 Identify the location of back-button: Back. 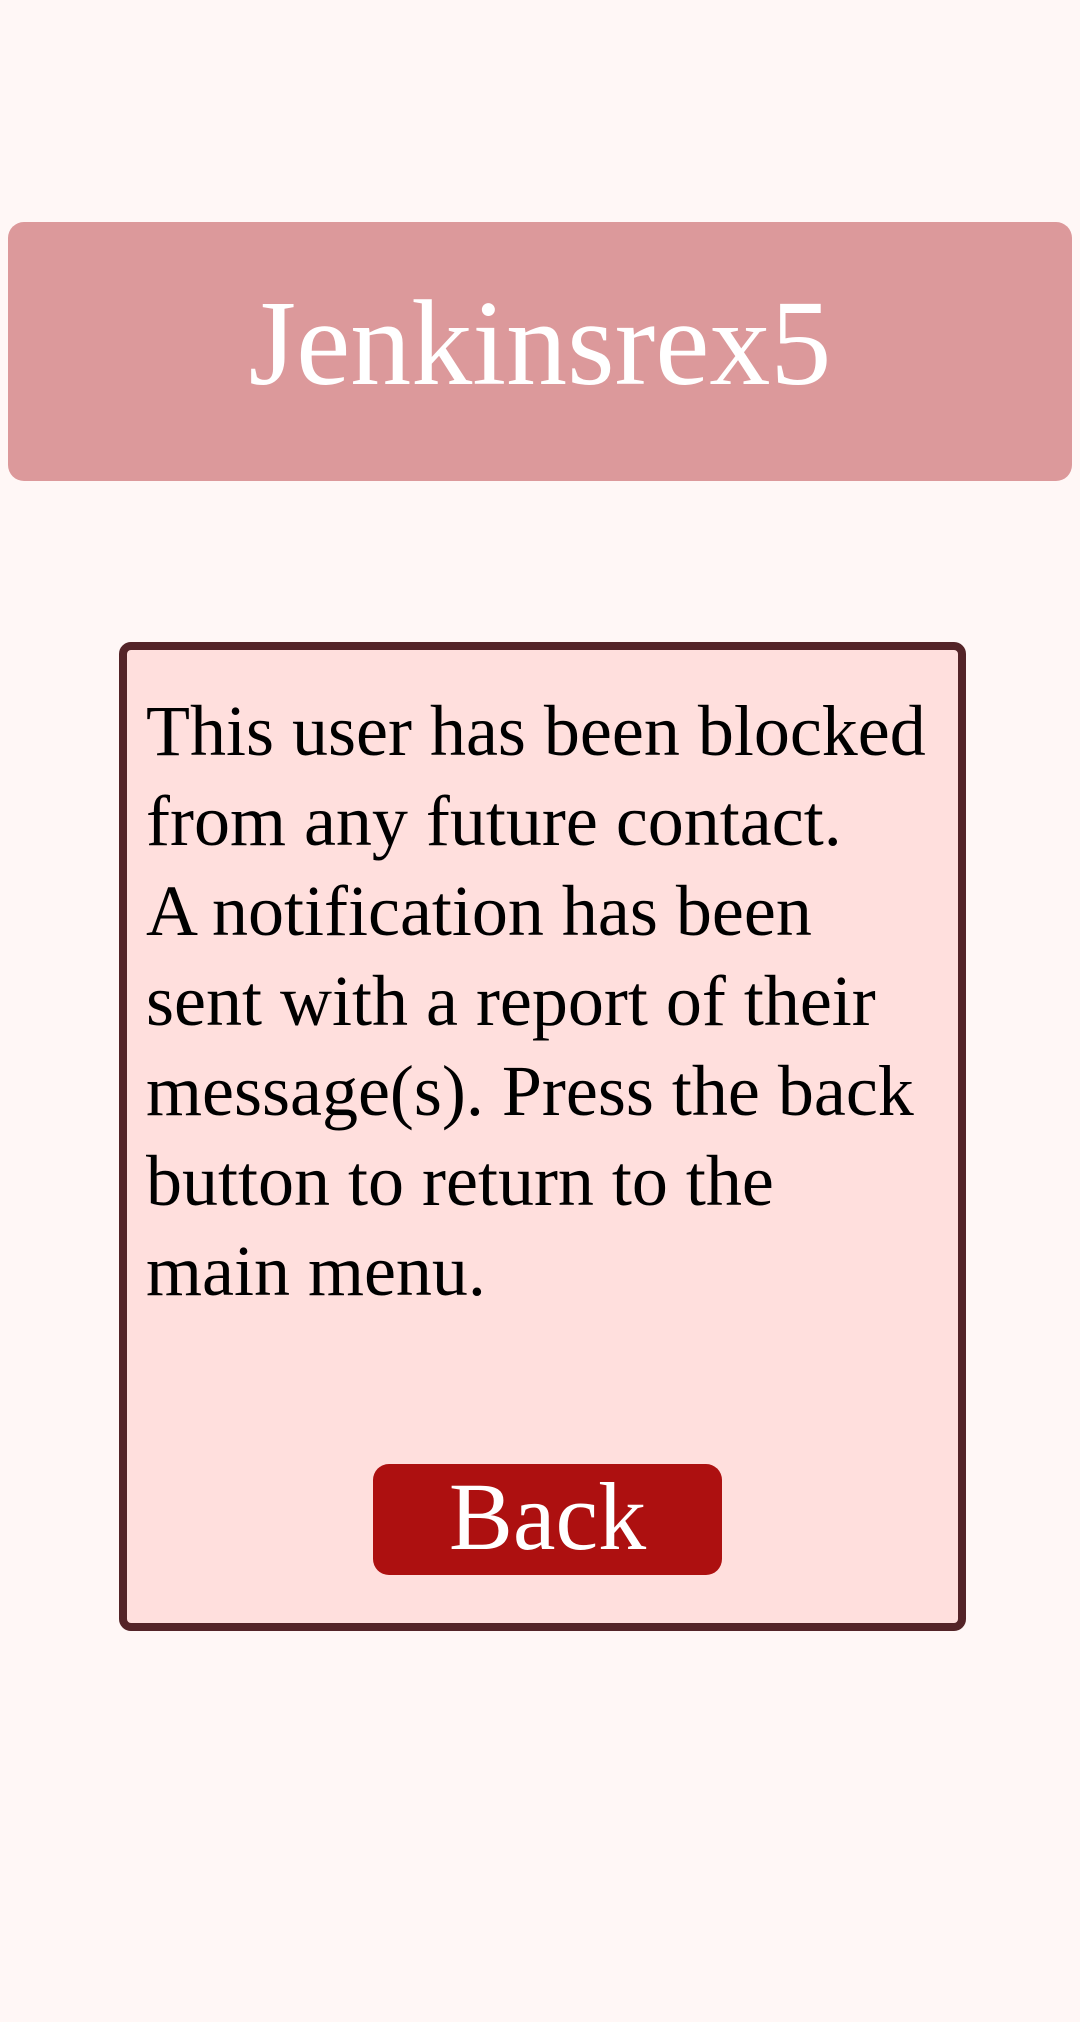
(547, 1519).